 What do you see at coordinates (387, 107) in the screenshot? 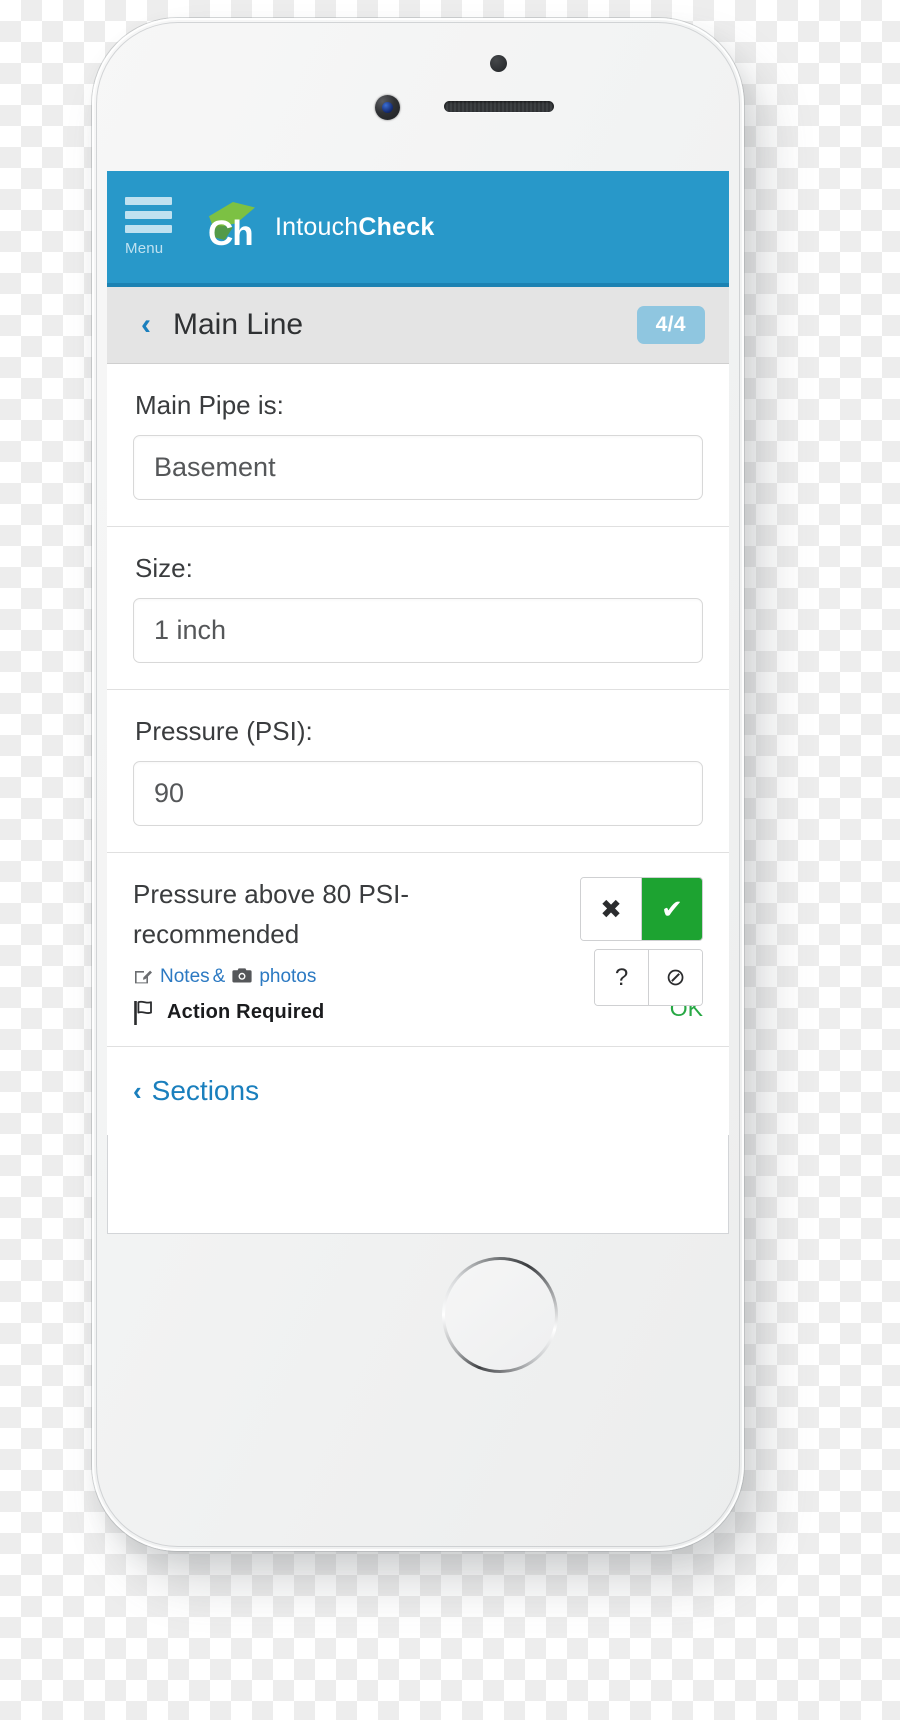
I see `front-camera-icon` at bounding box center [387, 107].